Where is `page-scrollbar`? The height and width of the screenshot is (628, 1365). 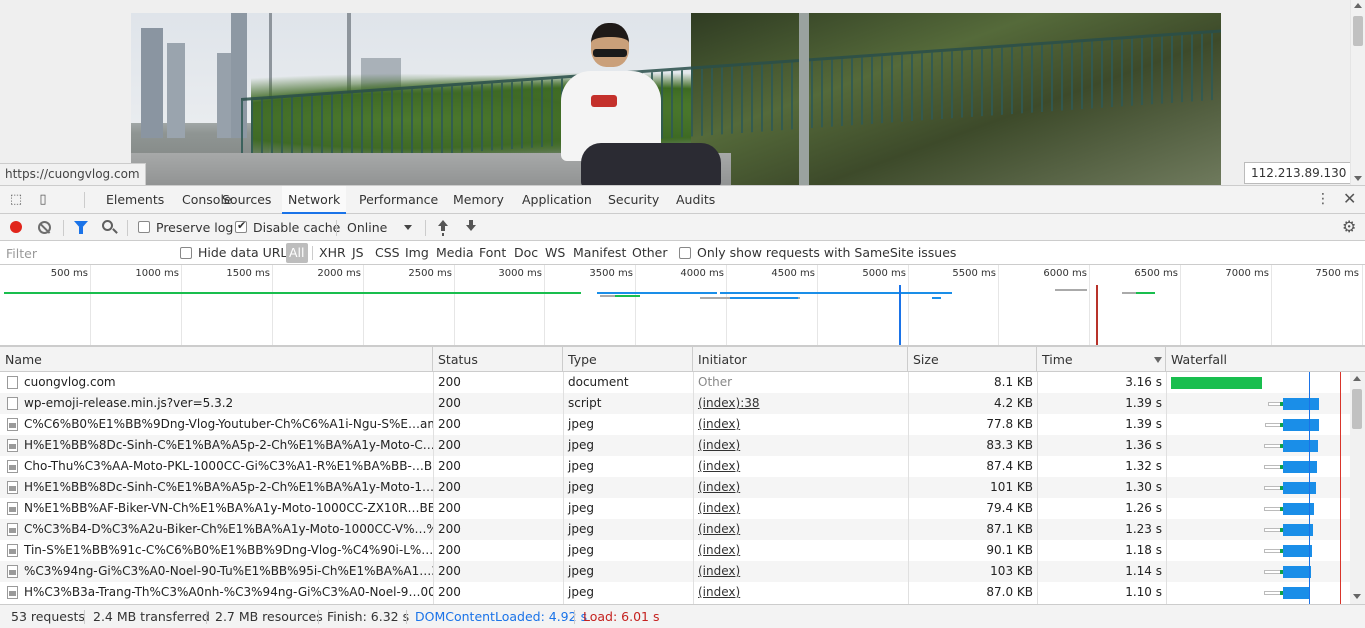 page-scrollbar is located at coordinates (1357, 92).